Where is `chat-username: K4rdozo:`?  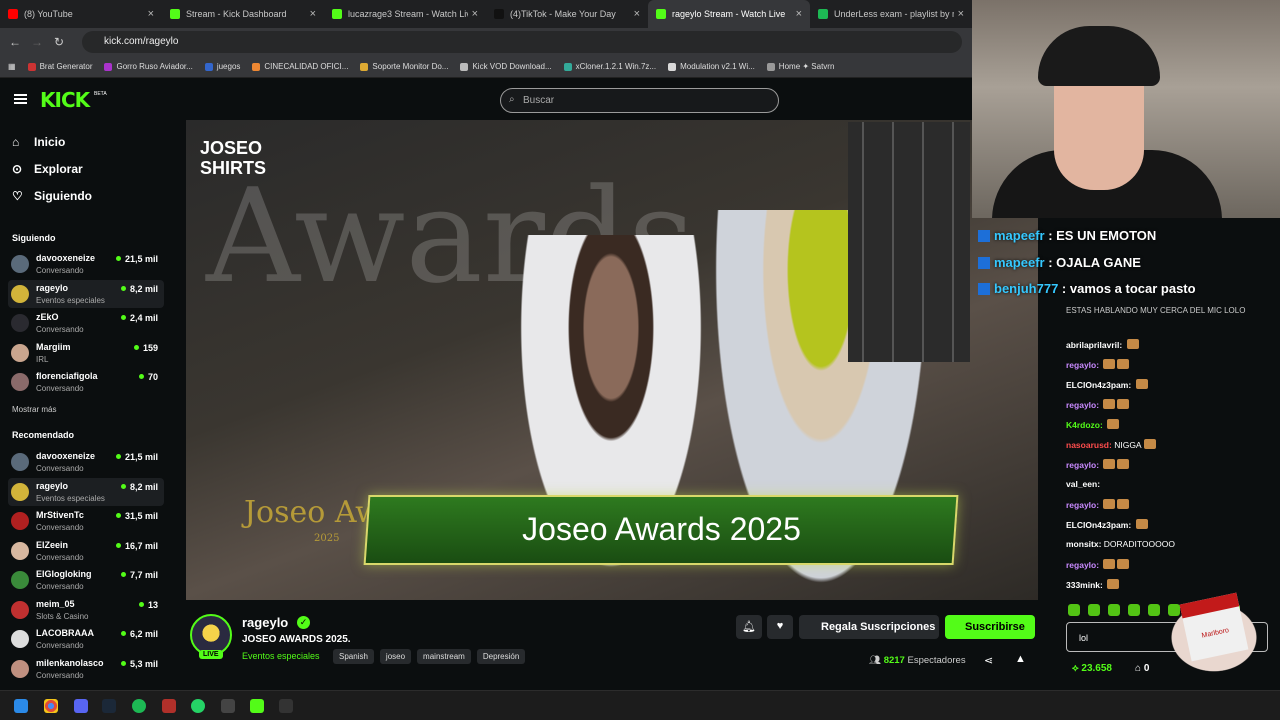 chat-username: K4rdozo: is located at coordinates (1084, 425).